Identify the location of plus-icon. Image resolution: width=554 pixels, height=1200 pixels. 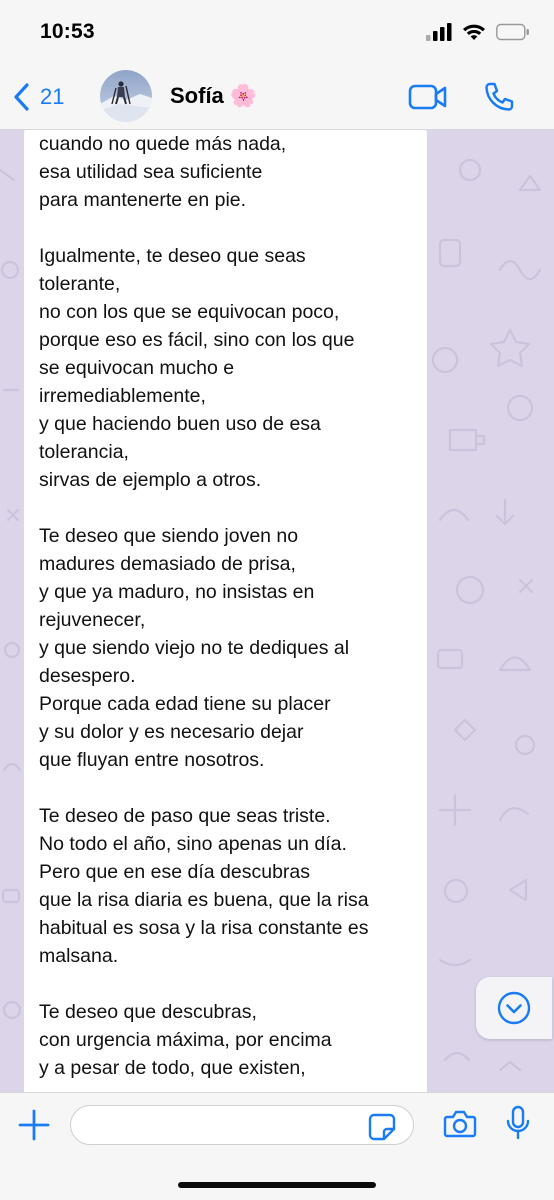
(34, 1125).